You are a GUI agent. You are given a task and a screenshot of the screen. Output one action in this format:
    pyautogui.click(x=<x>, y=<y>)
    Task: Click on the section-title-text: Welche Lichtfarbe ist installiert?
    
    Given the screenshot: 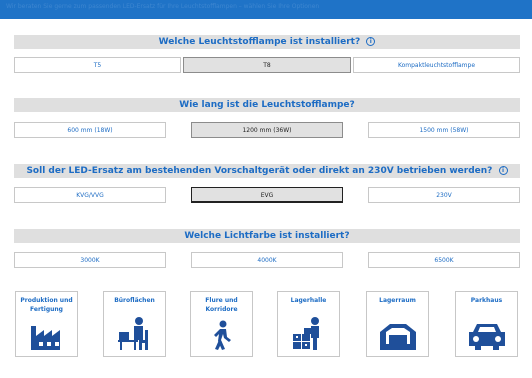 What is the action you would take?
    pyautogui.click(x=267, y=236)
    